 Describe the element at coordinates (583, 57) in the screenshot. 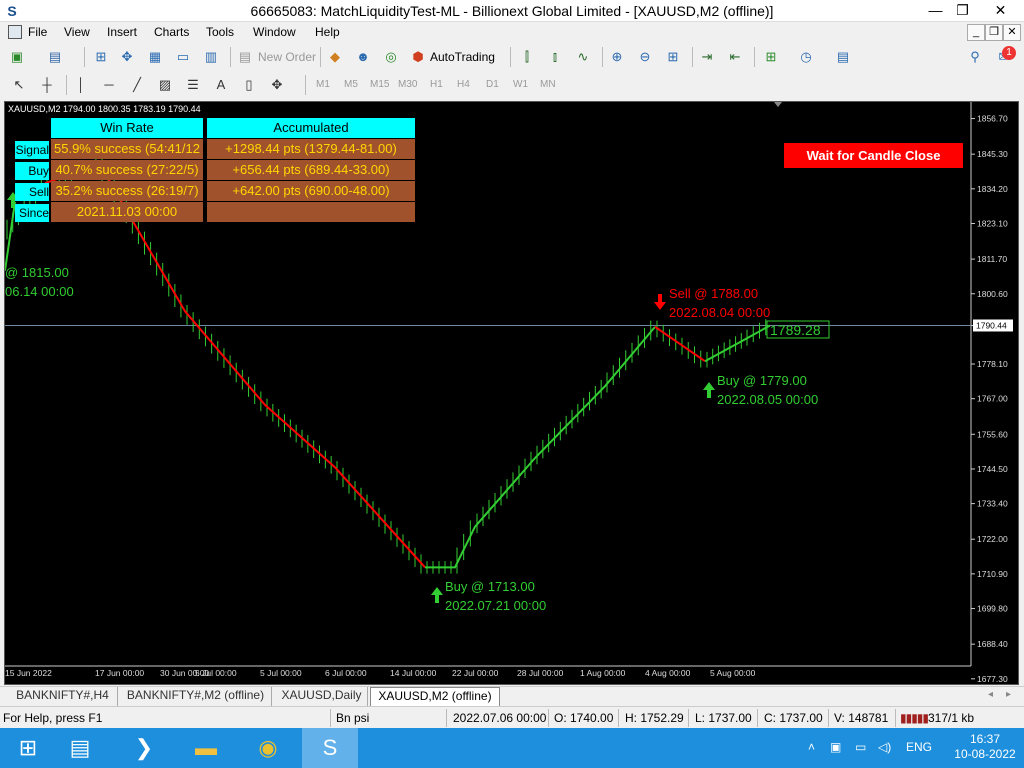

I see `line-chart-icon: ∿` at that location.